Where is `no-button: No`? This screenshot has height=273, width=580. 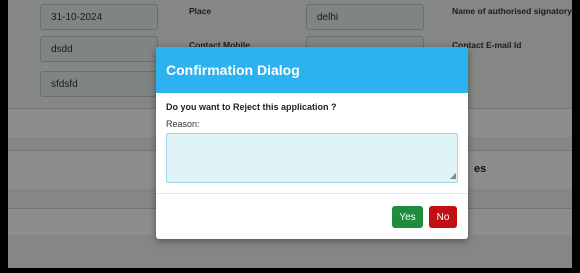
no-button: No is located at coordinates (443, 217).